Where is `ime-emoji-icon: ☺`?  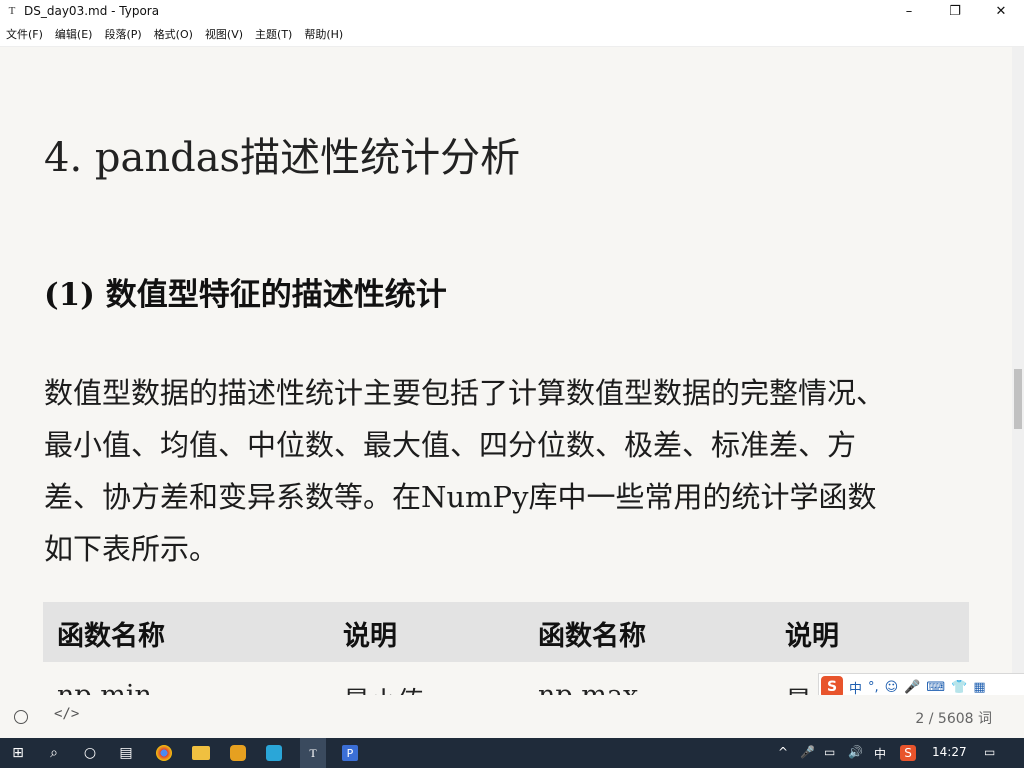 ime-emoji-icon: ☺ is located at coordinates (892, 687).